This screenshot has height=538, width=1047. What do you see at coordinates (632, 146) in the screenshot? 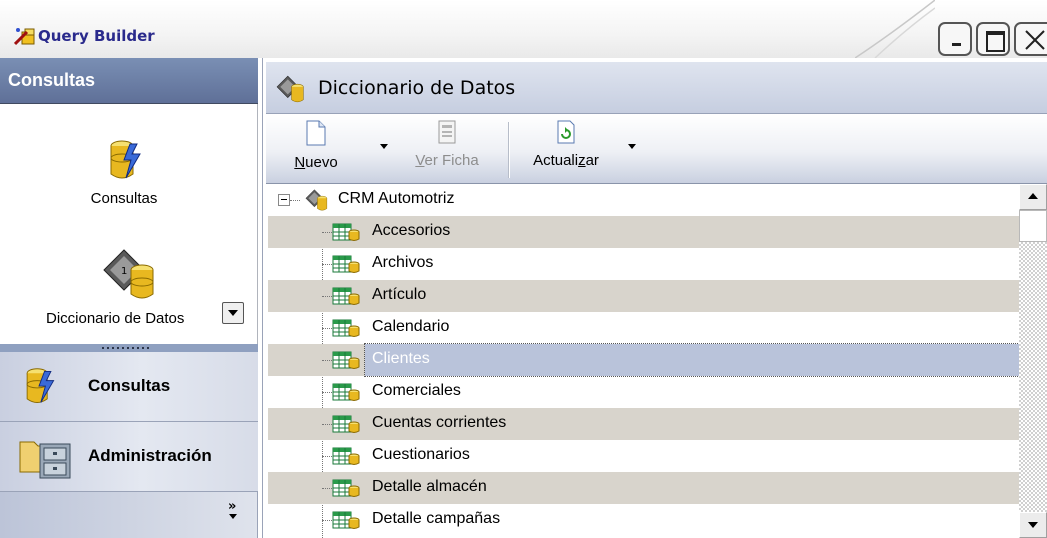
I see `actualizar-dropdown-arrow-icon` at bounding box center [632, 146].